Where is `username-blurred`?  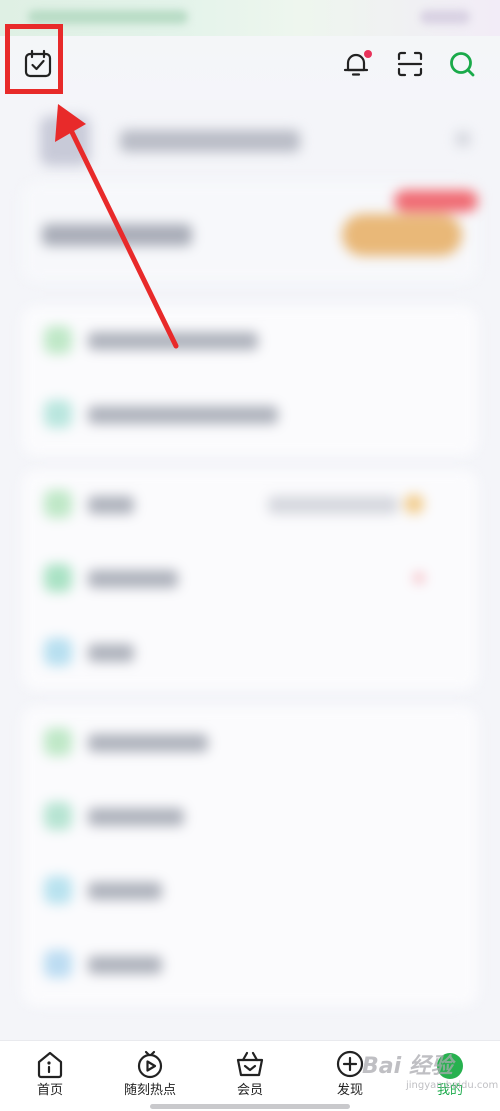
username-blurred is located at coordinates (210, 141).